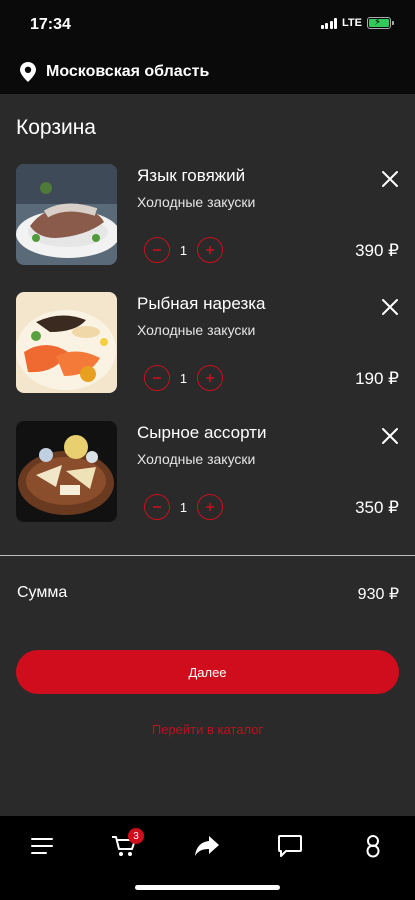  Describe the element at coordinates (377, 507) in the screenshot. I see `item-price: 350 ₽` at that location.